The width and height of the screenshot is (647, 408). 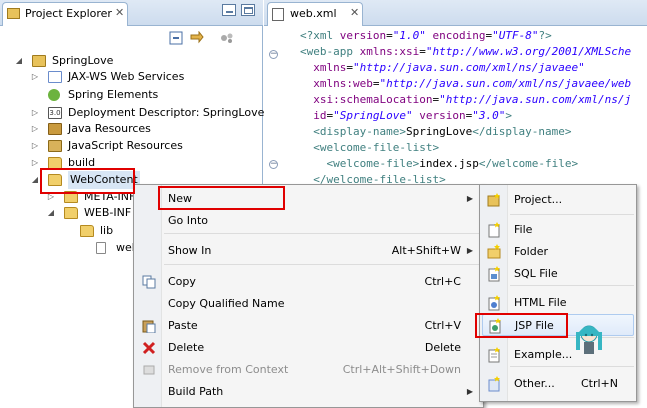 What do you see at coordinates (495, 326) in the screenshot?
I see `new-jsp-file-icon` at bounding box center [495, 326].